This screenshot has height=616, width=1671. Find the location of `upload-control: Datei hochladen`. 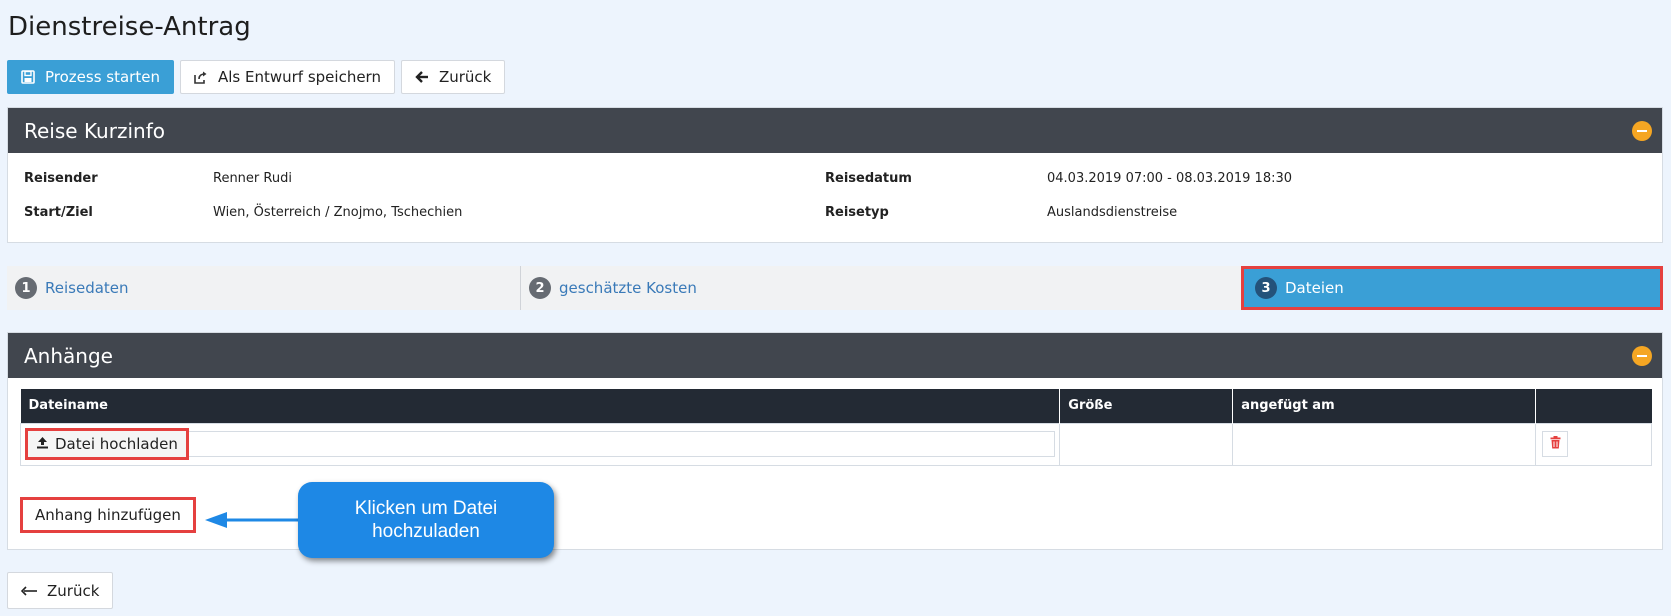

upload-control: Datei hochladen is located at coordinates (540, 444).